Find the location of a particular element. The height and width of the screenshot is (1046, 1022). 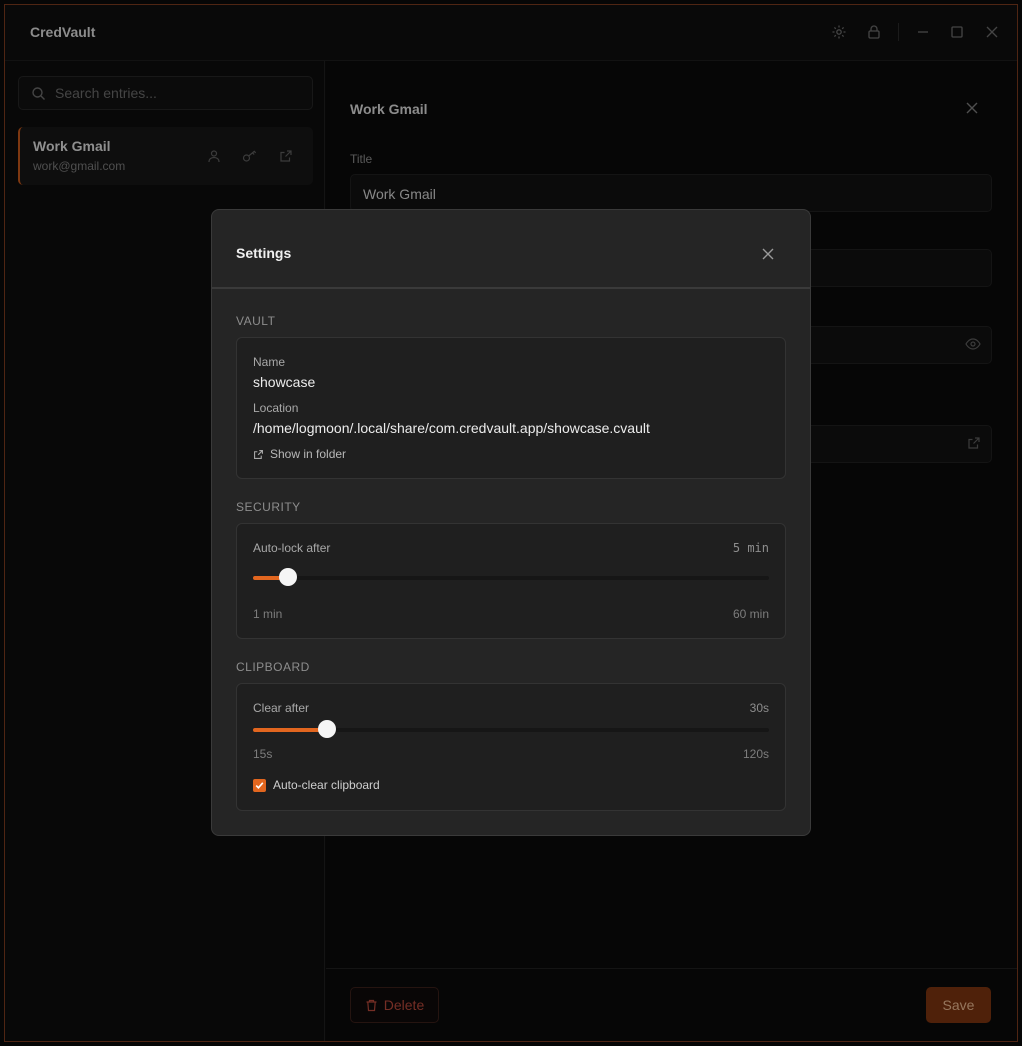

checkmark-icon is located at coordinates (259, 785).